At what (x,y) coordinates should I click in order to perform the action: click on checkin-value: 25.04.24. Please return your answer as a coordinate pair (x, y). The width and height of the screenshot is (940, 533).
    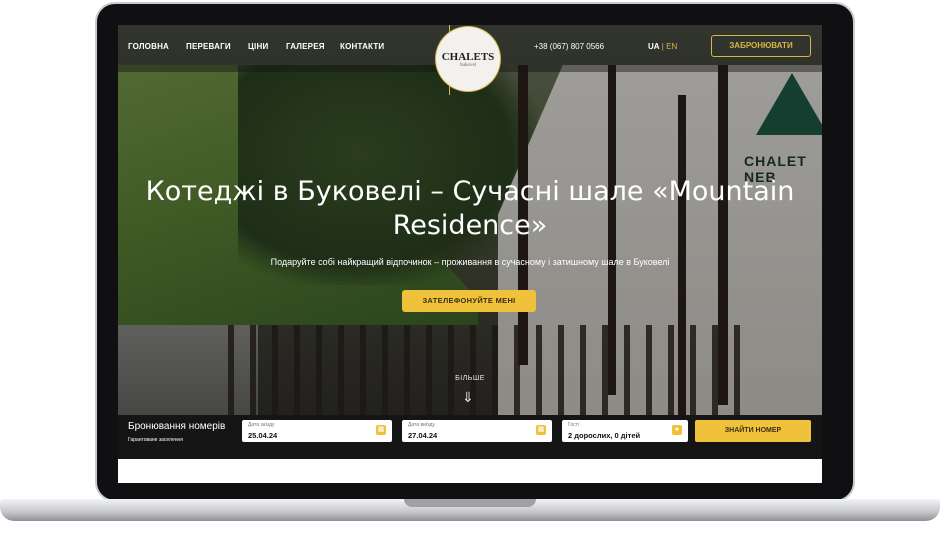
    Looking at the image, I should click on (263, 435).